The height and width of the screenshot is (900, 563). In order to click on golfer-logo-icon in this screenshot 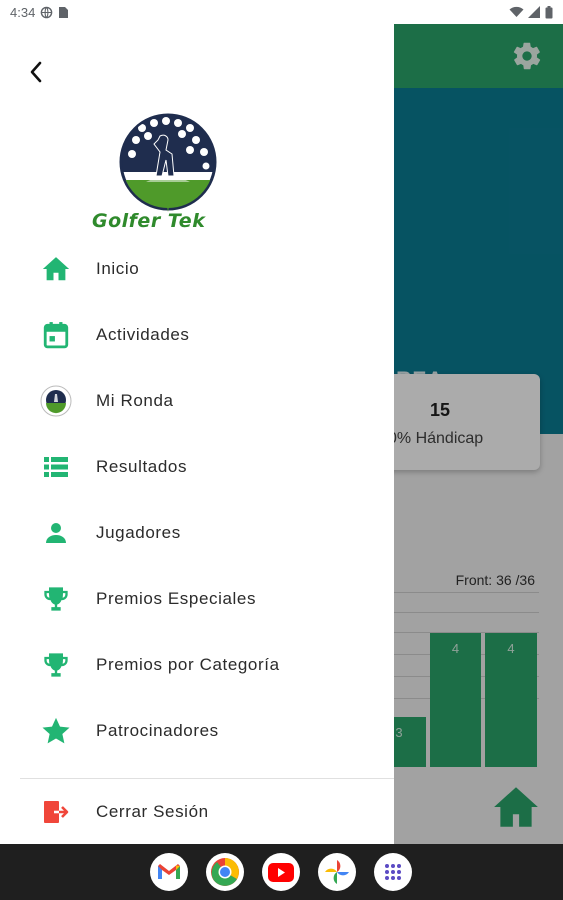, I will do `click(168, 162)`.